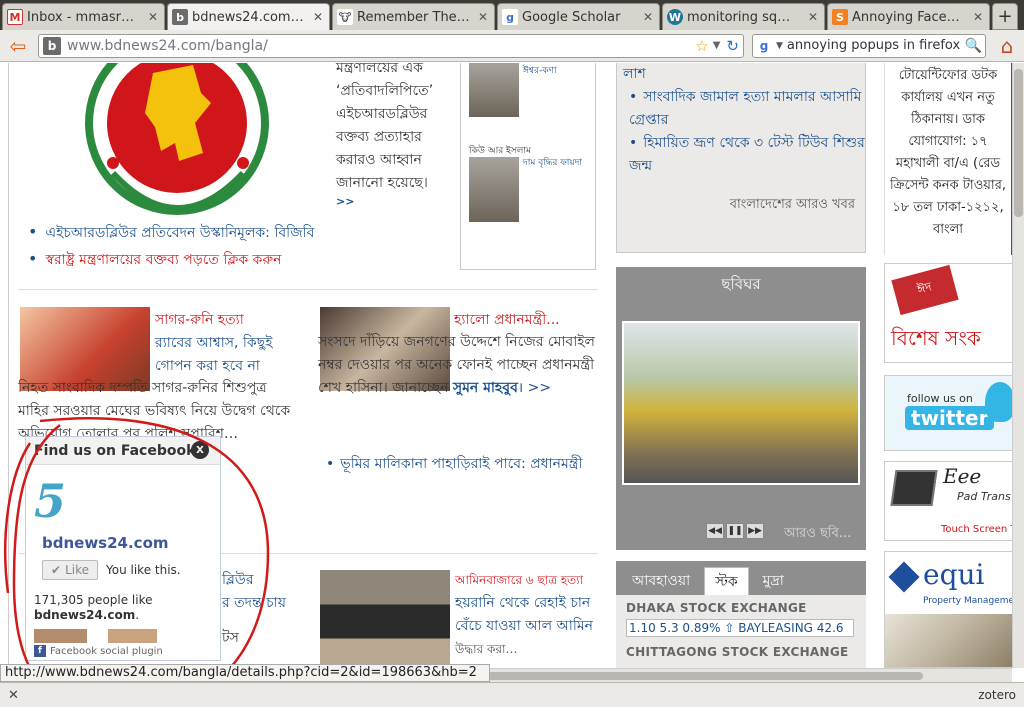 The width and height of the screenshot is (1024, 707). I want to click on url-text: www.bdnews24.com/bangla/, so click(381, 46).